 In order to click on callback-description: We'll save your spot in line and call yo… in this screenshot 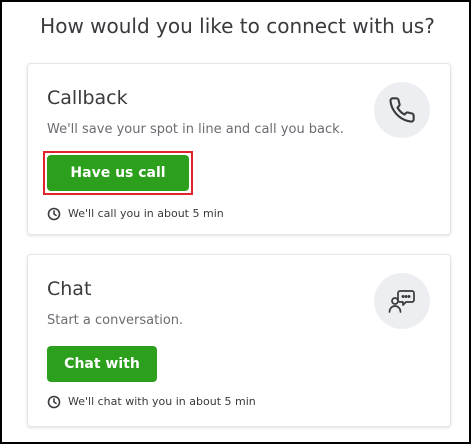, I will do `click(195, 129)`.